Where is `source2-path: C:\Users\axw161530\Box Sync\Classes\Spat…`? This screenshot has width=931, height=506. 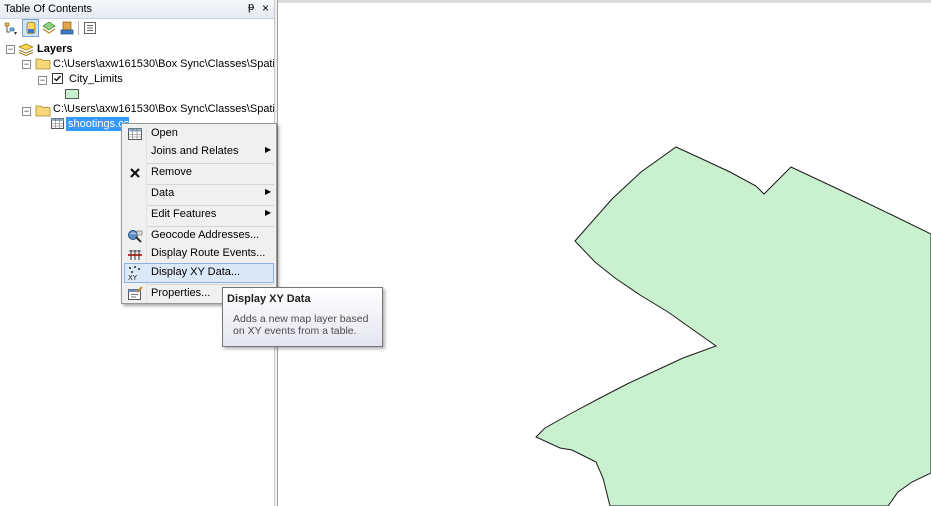 source2-path: C:\Users\axw161530\Box Sync\Classes\Spat… is located at coordinates (179, 109).